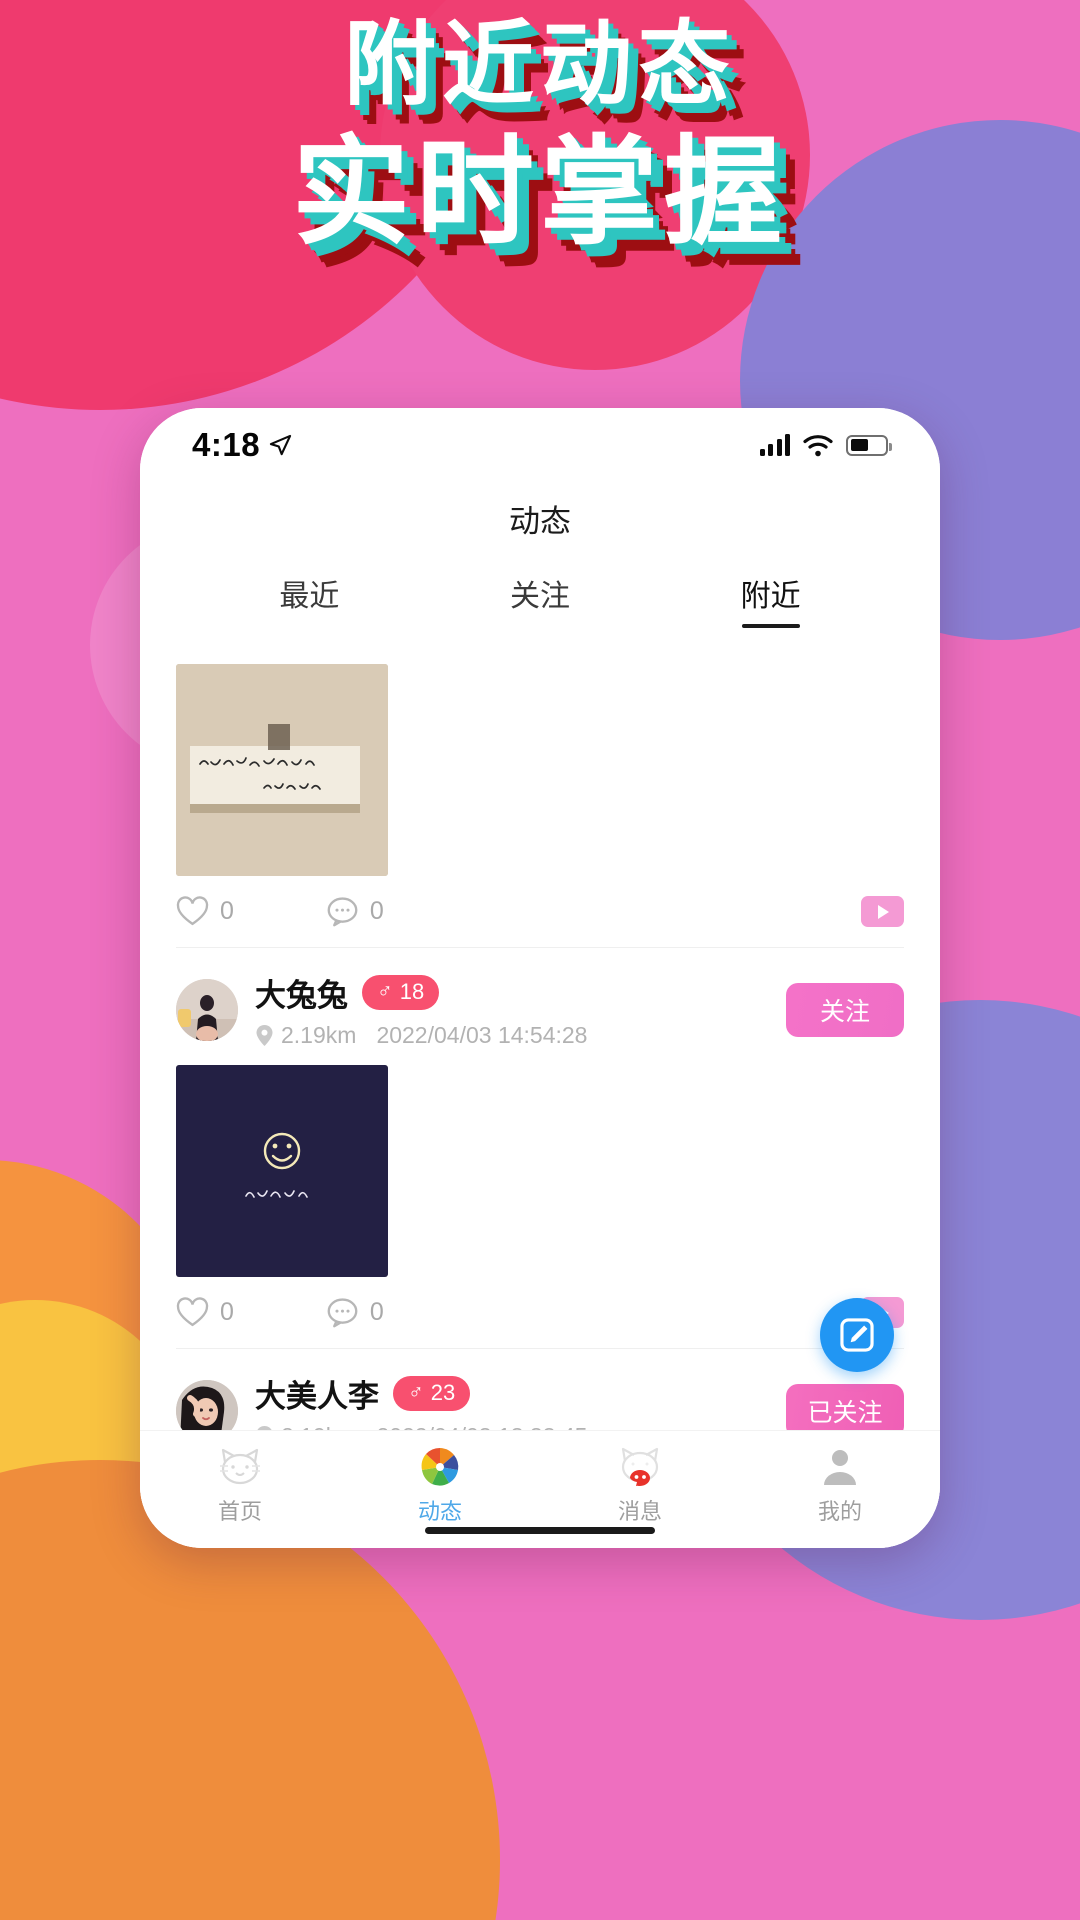 This screenshot has width=1080, height=1920. Describe the element at coordinates (818, 445) in the screenshot. I see `wifi-icon` at that location.